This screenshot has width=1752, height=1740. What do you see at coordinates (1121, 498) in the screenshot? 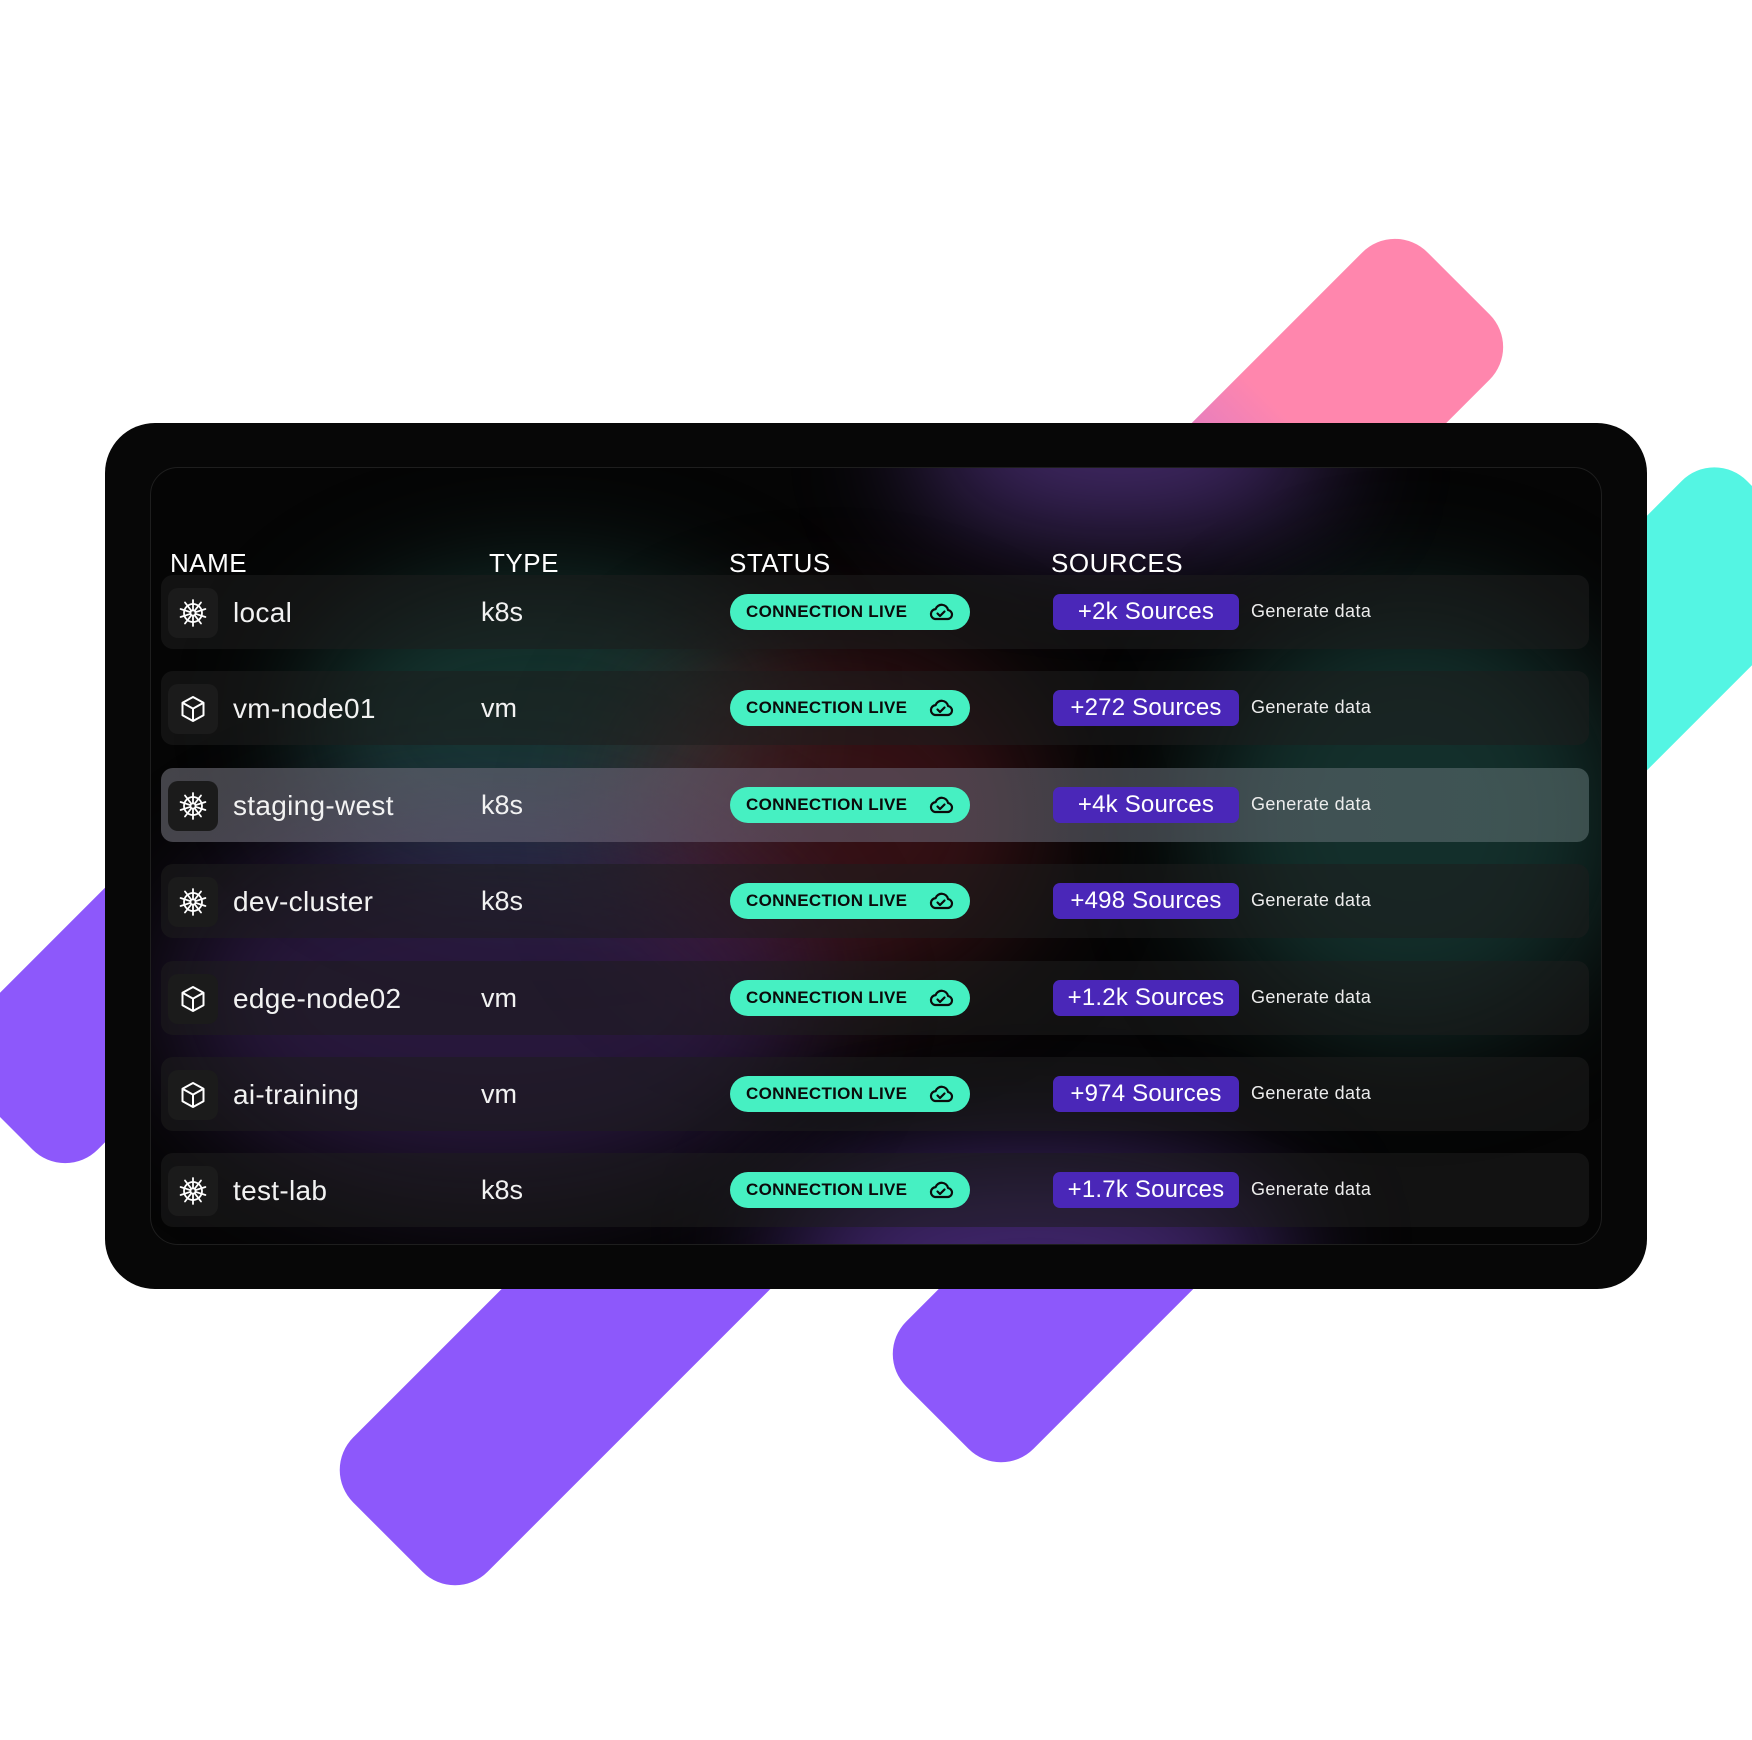
I see `glow-top` at bounding box center [1121, 498].